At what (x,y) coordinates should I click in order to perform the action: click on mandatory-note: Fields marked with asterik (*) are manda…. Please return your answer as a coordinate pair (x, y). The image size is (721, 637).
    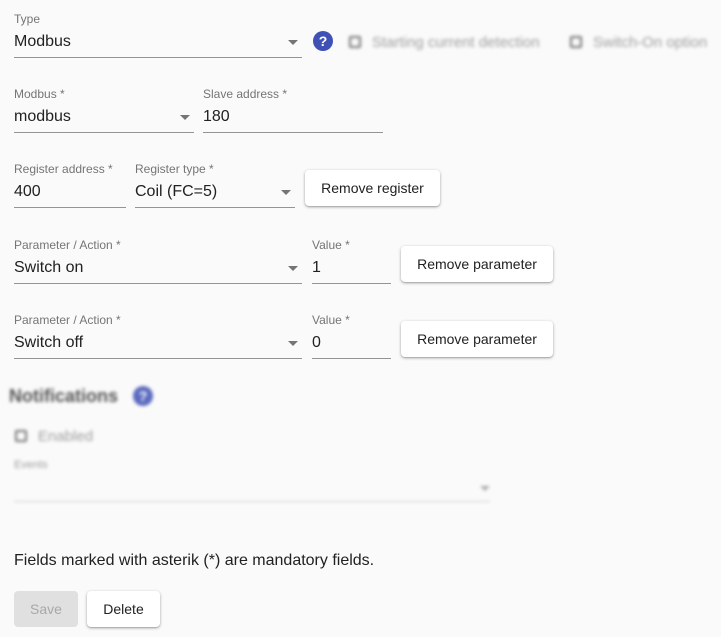
    Looking at the image, I should click on (194, 560).